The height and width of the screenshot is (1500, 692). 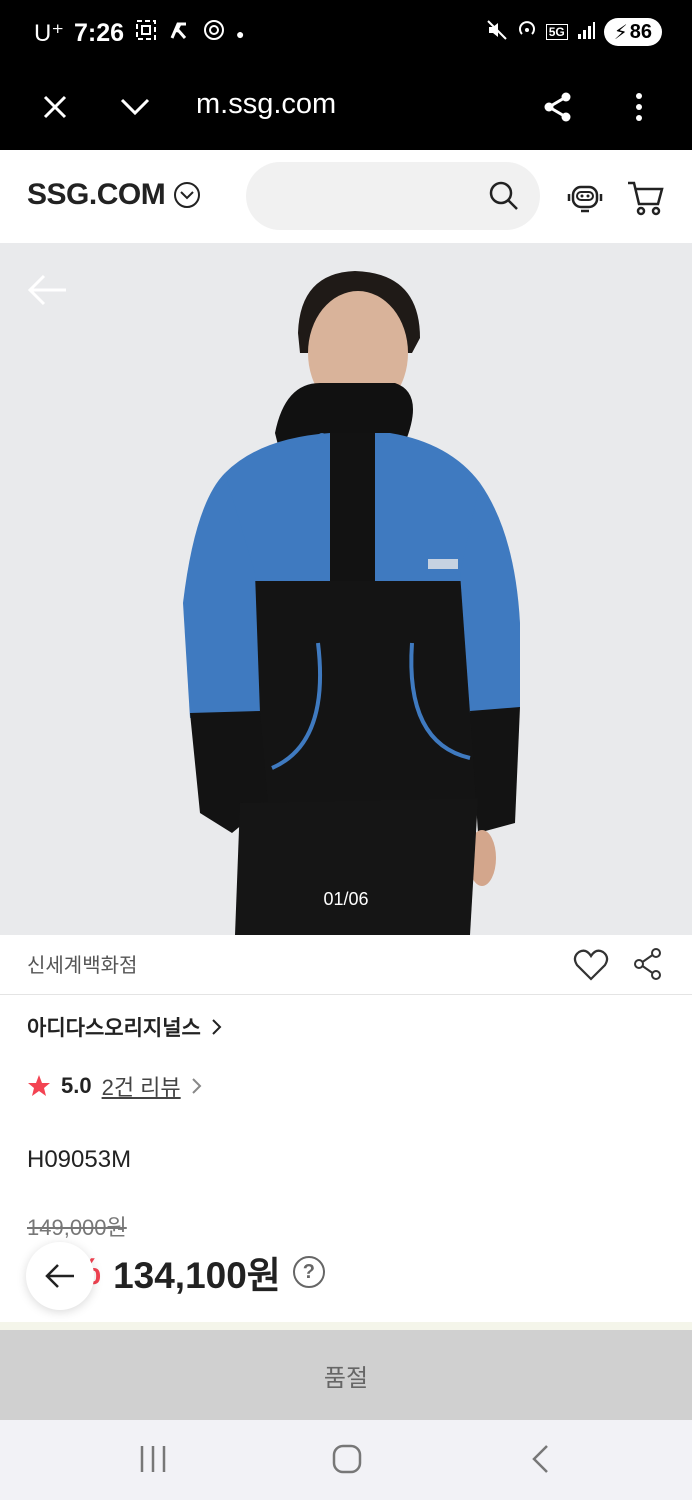 What do you see at coordinates (346, 109) in the screenshot?
I see `browser-toolbar: m.ssg.com` at bounding box center [346, 109].